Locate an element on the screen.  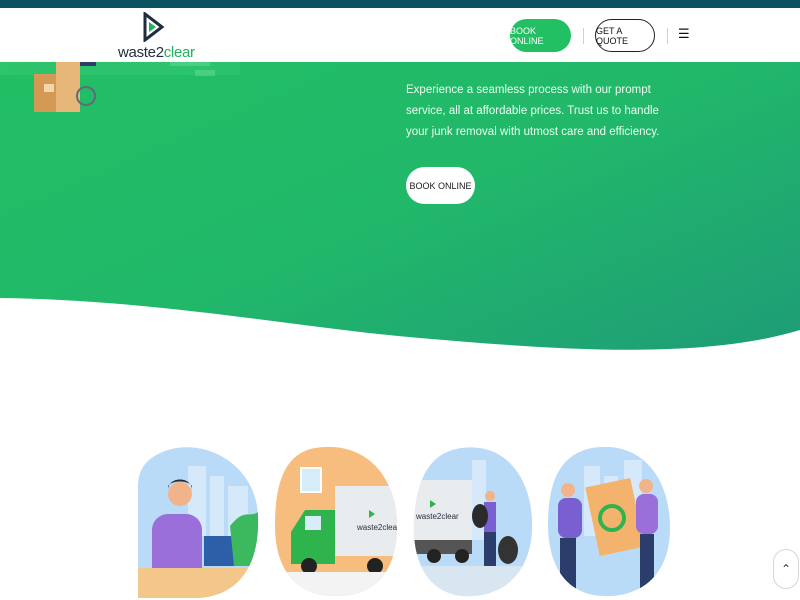
service-card-call-center is located at coordinates (198, 522).